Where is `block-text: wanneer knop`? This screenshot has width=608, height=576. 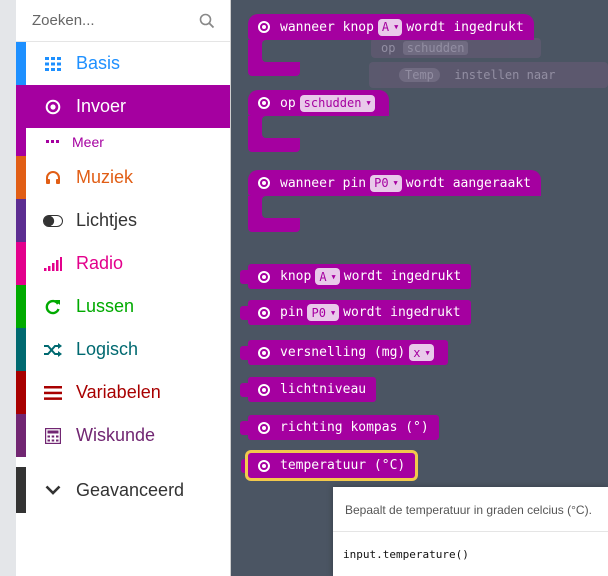
block-text: wanneer knop is located at coordinates (327, 27).